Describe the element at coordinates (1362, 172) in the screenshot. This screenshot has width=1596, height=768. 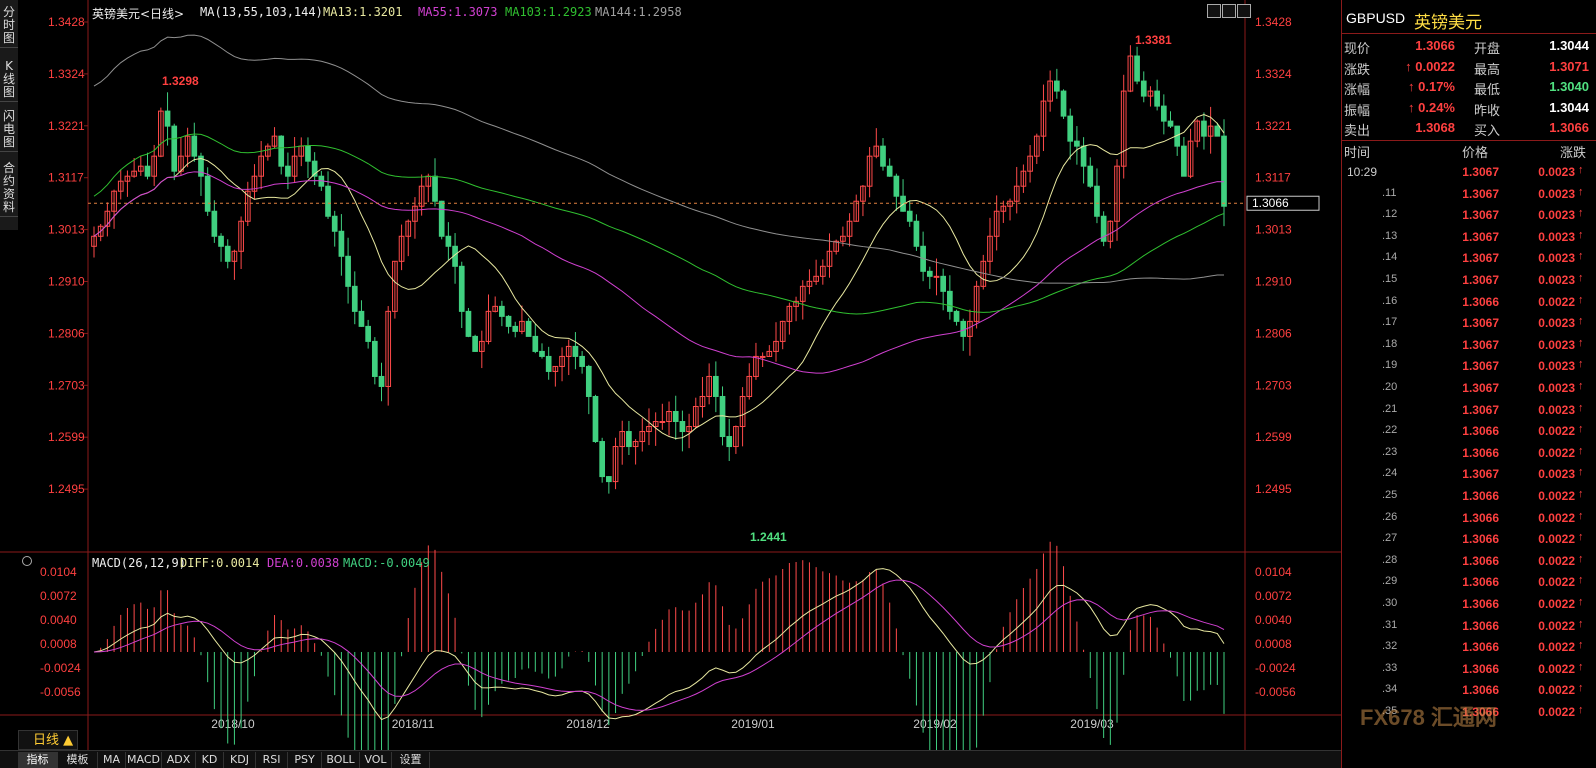
I see `tick-time: 10:29` at that location.